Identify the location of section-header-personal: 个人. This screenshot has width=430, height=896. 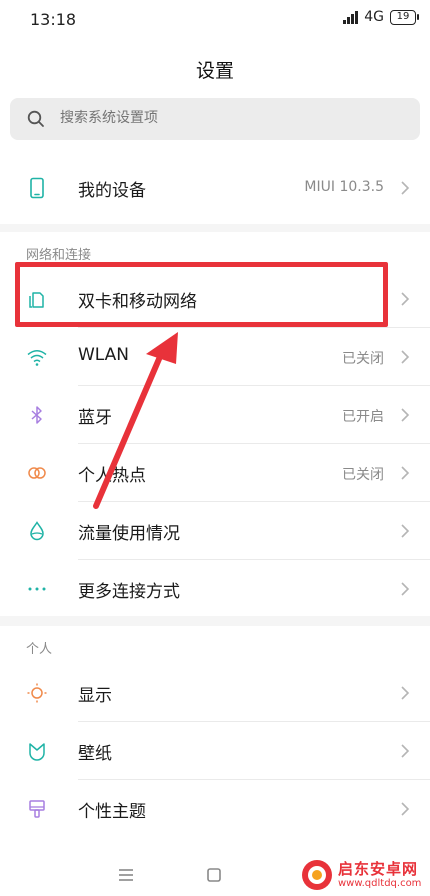
(39, 649).